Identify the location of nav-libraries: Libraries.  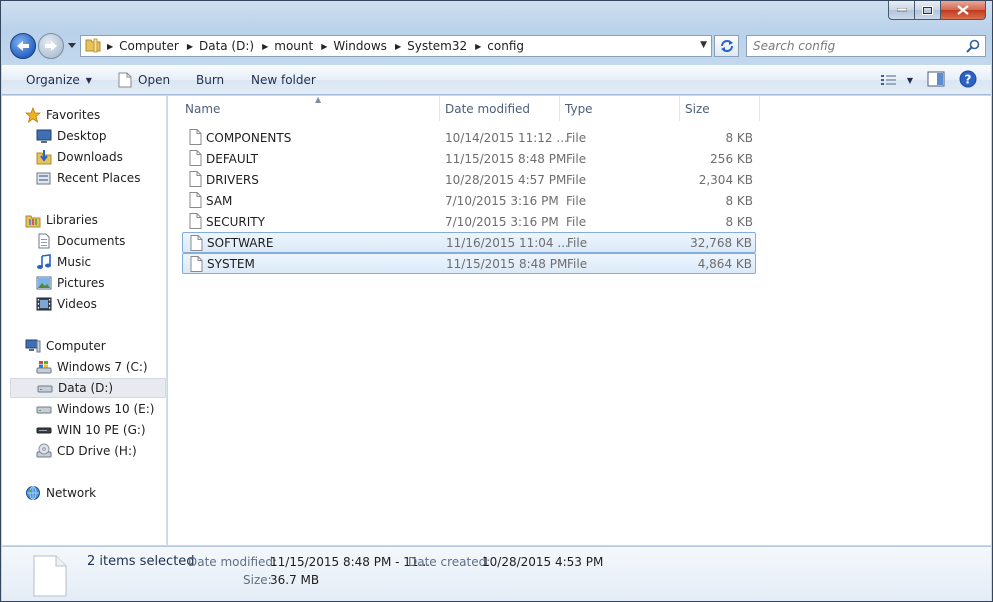
(88, 220).